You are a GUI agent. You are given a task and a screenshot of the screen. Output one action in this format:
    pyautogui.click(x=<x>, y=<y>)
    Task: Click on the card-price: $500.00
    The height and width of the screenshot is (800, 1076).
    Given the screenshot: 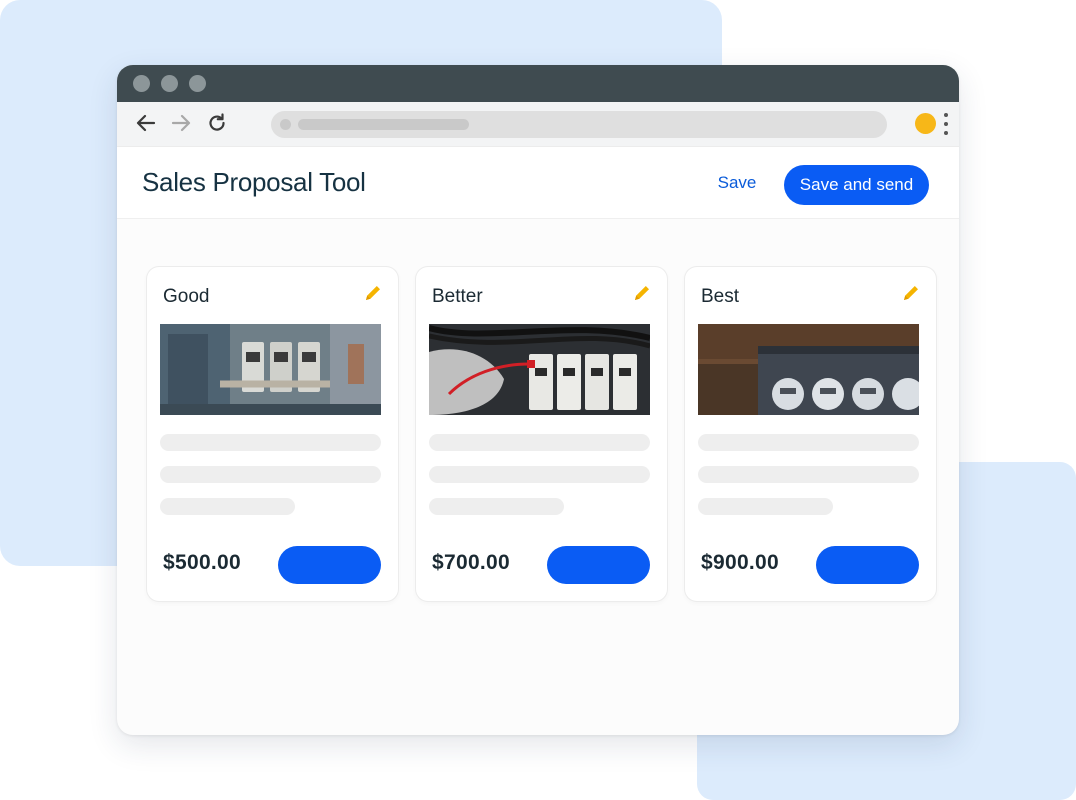 What is the action you would take?
    pyautogui.click(x=202, y=562)
    